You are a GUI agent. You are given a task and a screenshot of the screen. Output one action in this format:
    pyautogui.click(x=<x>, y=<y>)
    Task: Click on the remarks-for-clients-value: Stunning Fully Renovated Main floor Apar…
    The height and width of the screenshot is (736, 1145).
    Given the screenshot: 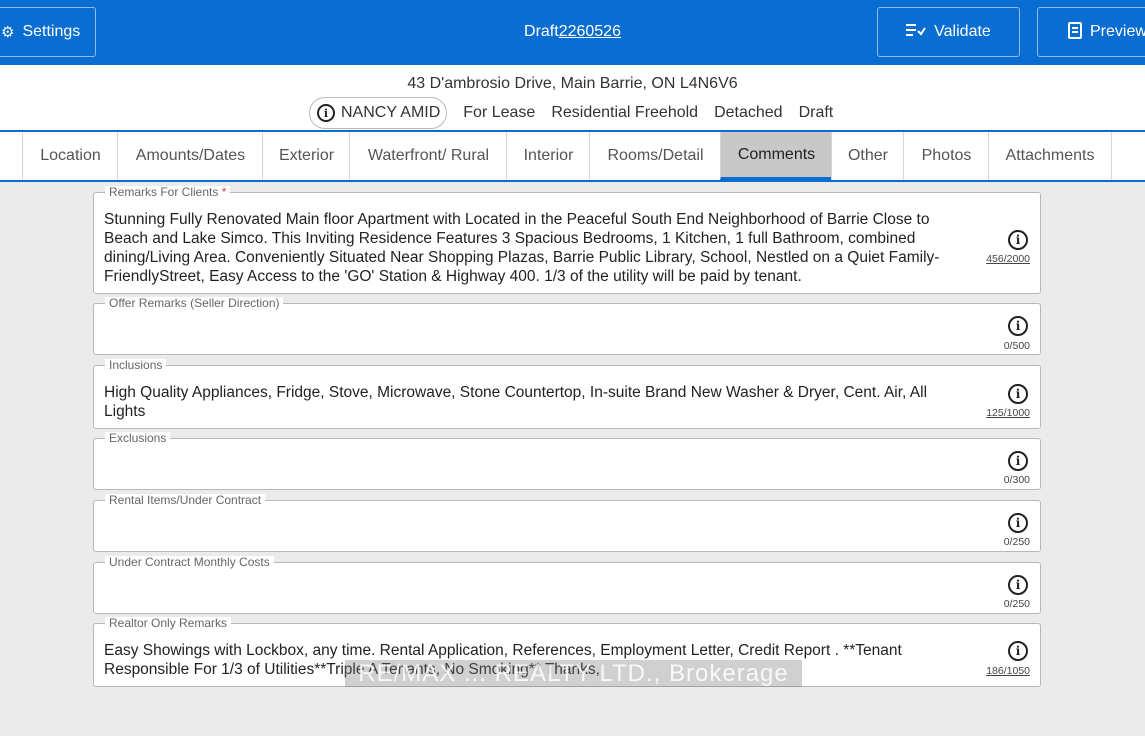 What is the action you would take?
    pyautogui.click(x=531, y=248)
    